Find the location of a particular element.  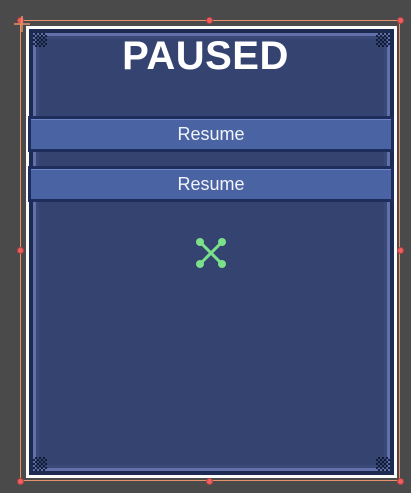

resize-handle-right is located at coordinates (400, 250).